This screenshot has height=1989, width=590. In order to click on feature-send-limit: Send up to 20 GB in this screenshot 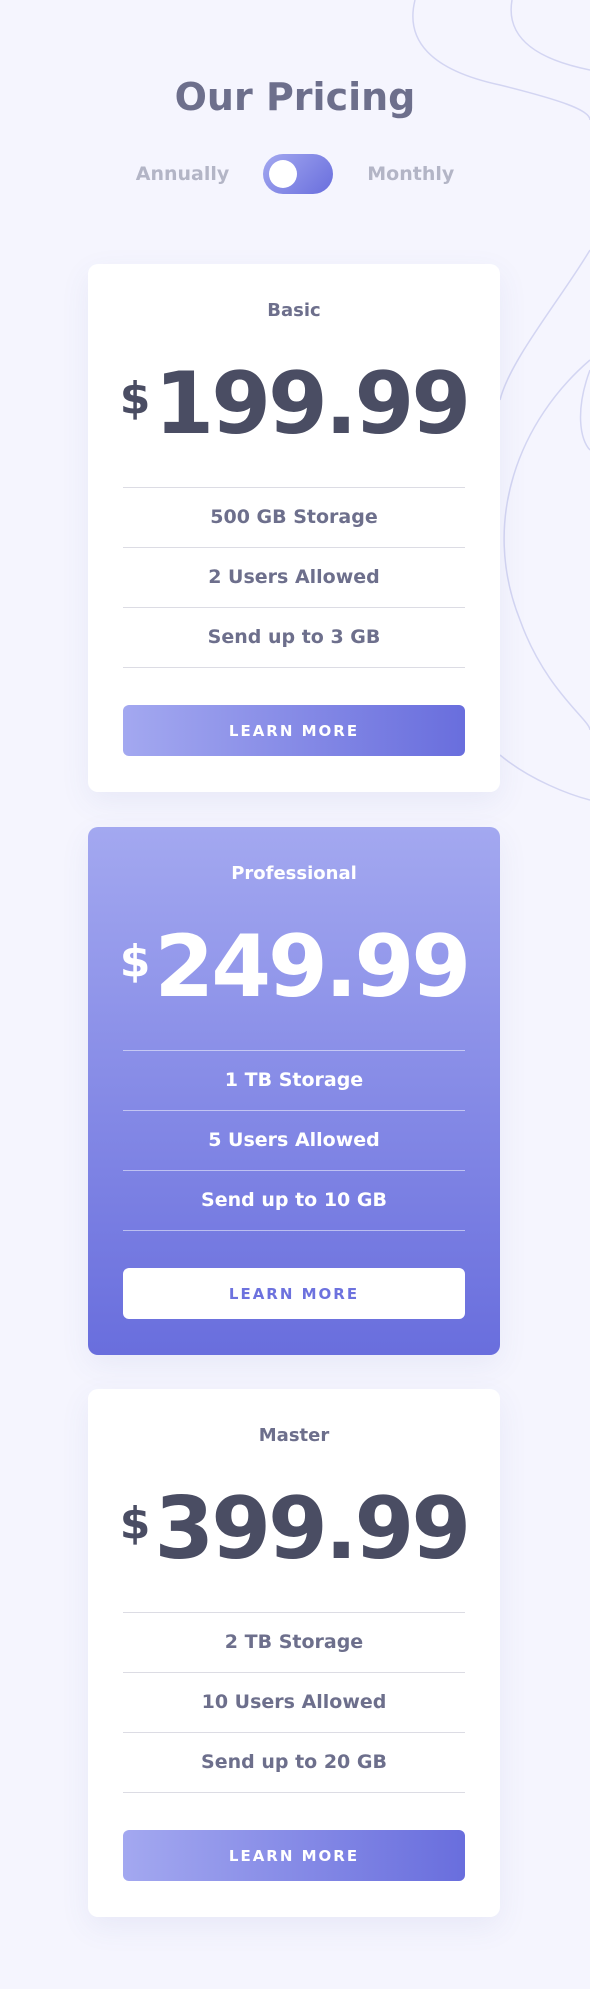, I will do `click(294, 1763)`.